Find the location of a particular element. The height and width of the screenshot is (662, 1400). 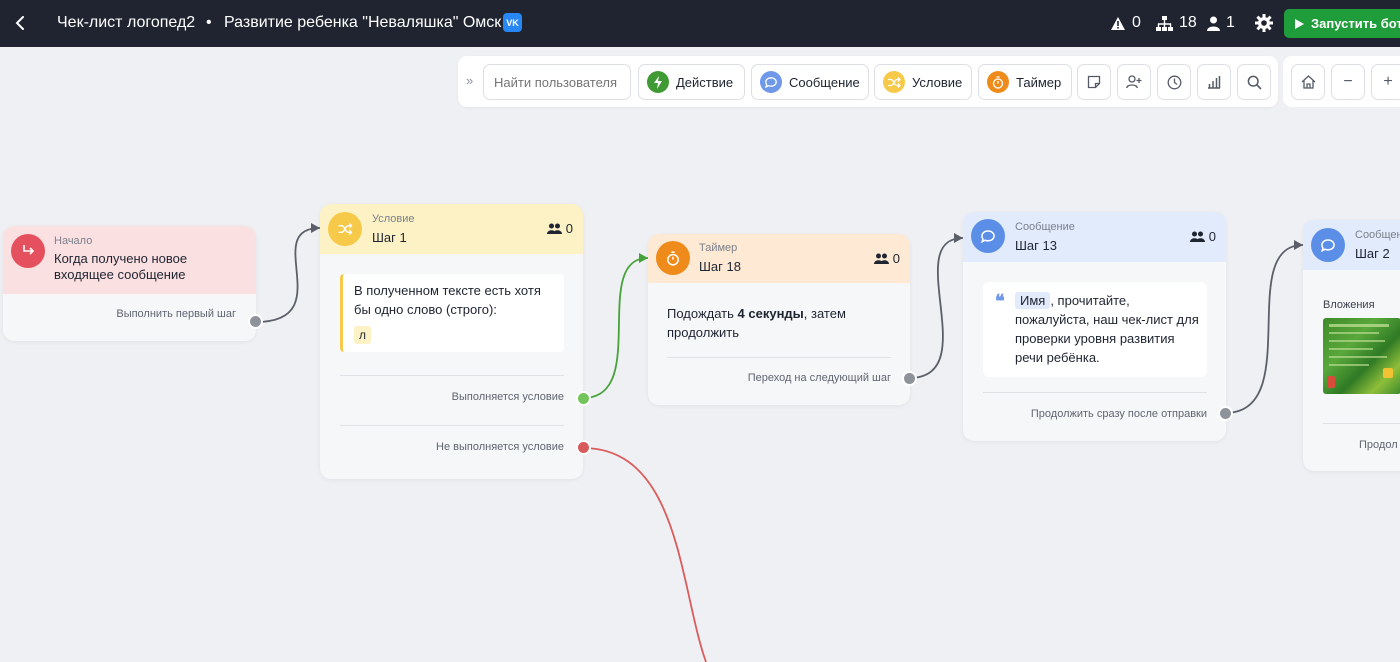

timer-text-before: Подождать is located at coordinates (702, 313).